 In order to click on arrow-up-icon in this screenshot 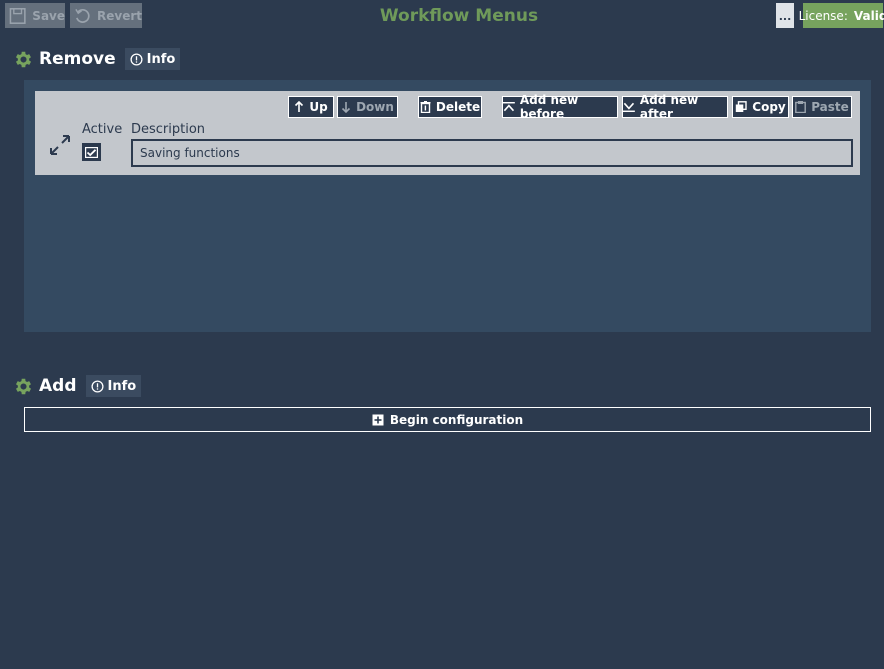, I will do `click(299, 106)`.